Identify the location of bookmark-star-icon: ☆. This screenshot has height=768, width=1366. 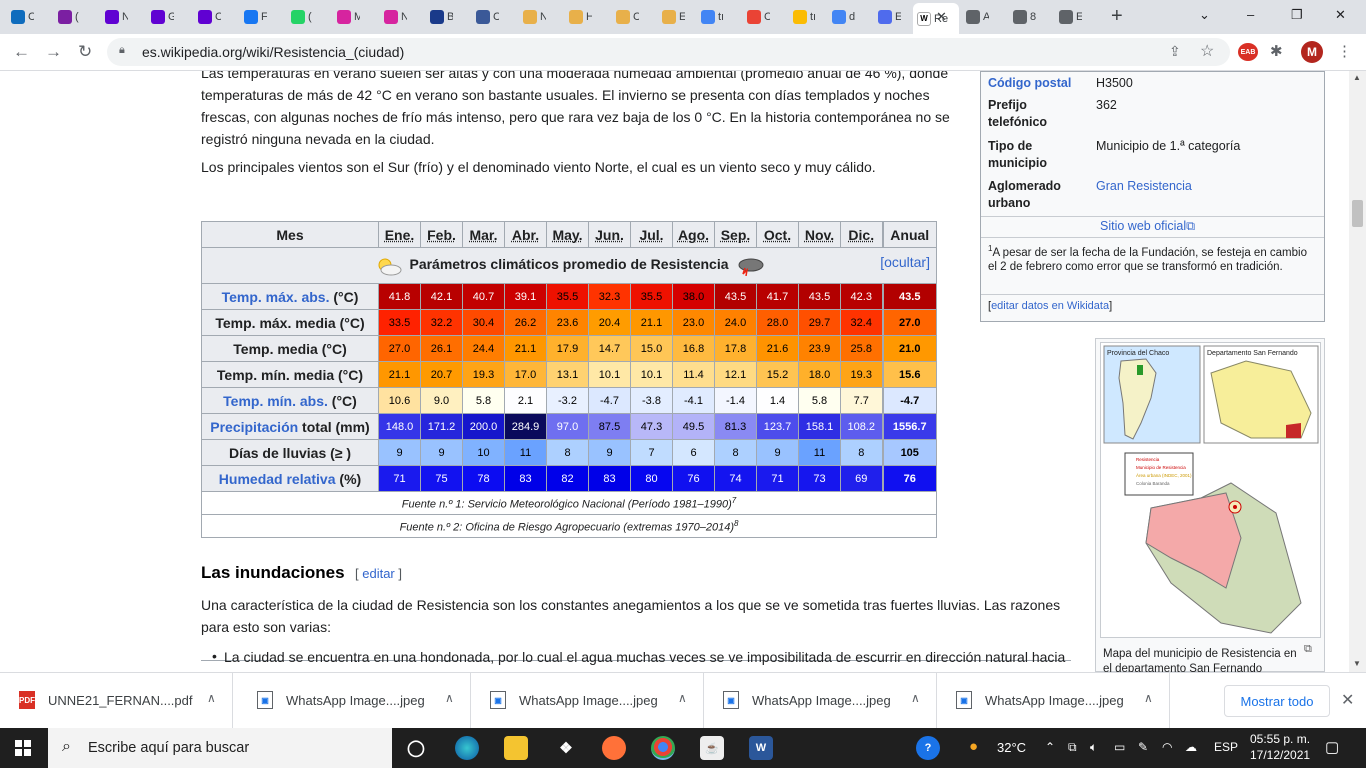
(1207, 51).